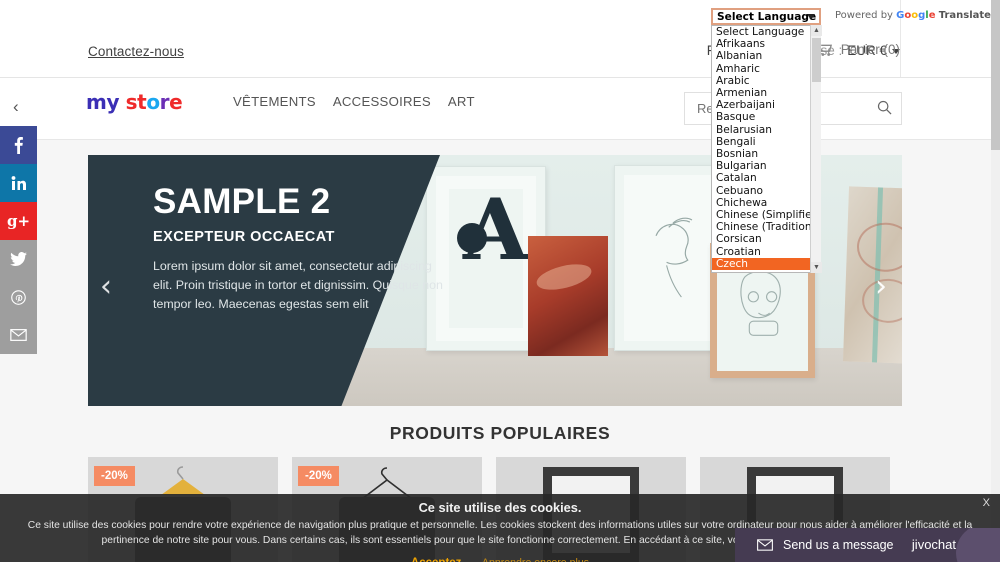 The width and height of the screenshot is (1000, 562). What do you see at coordinates (274, 101) in the screenshot?
I see `nav-item-vetements: VÊTEMENTS` at bounding box center [274, 101].